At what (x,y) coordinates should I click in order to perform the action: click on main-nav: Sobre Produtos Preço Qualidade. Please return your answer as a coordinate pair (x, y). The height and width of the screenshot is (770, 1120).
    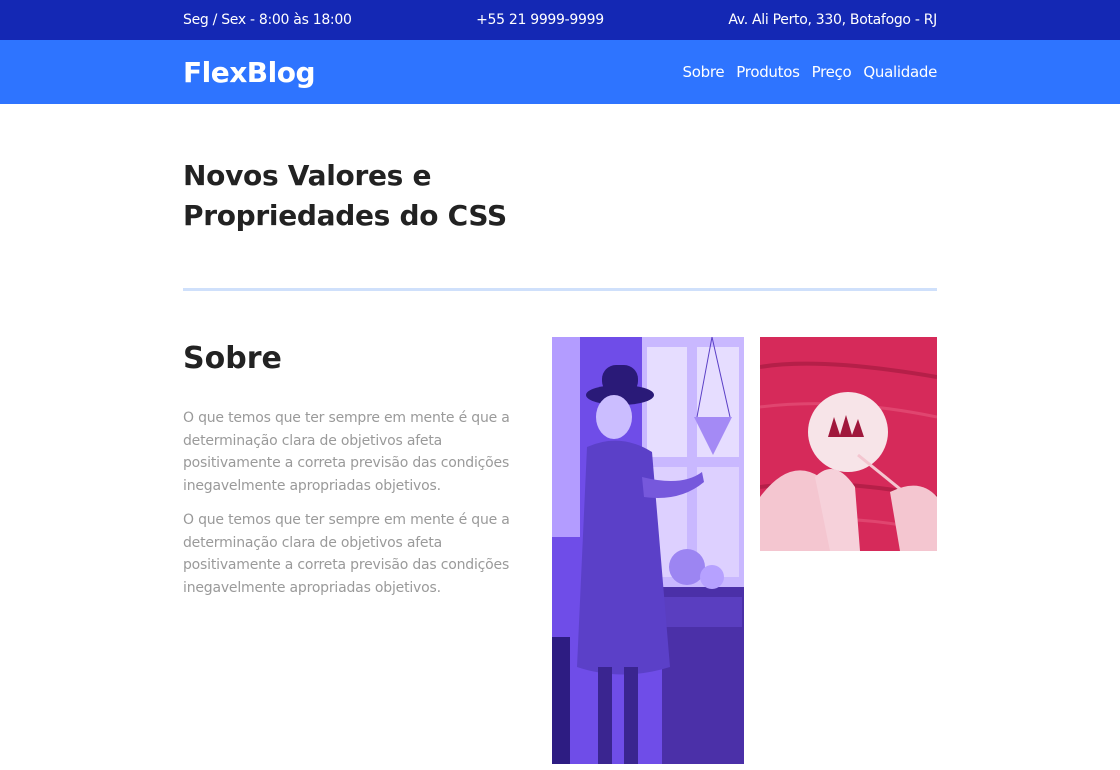
    Looking at the image, I should click on (810, 72).